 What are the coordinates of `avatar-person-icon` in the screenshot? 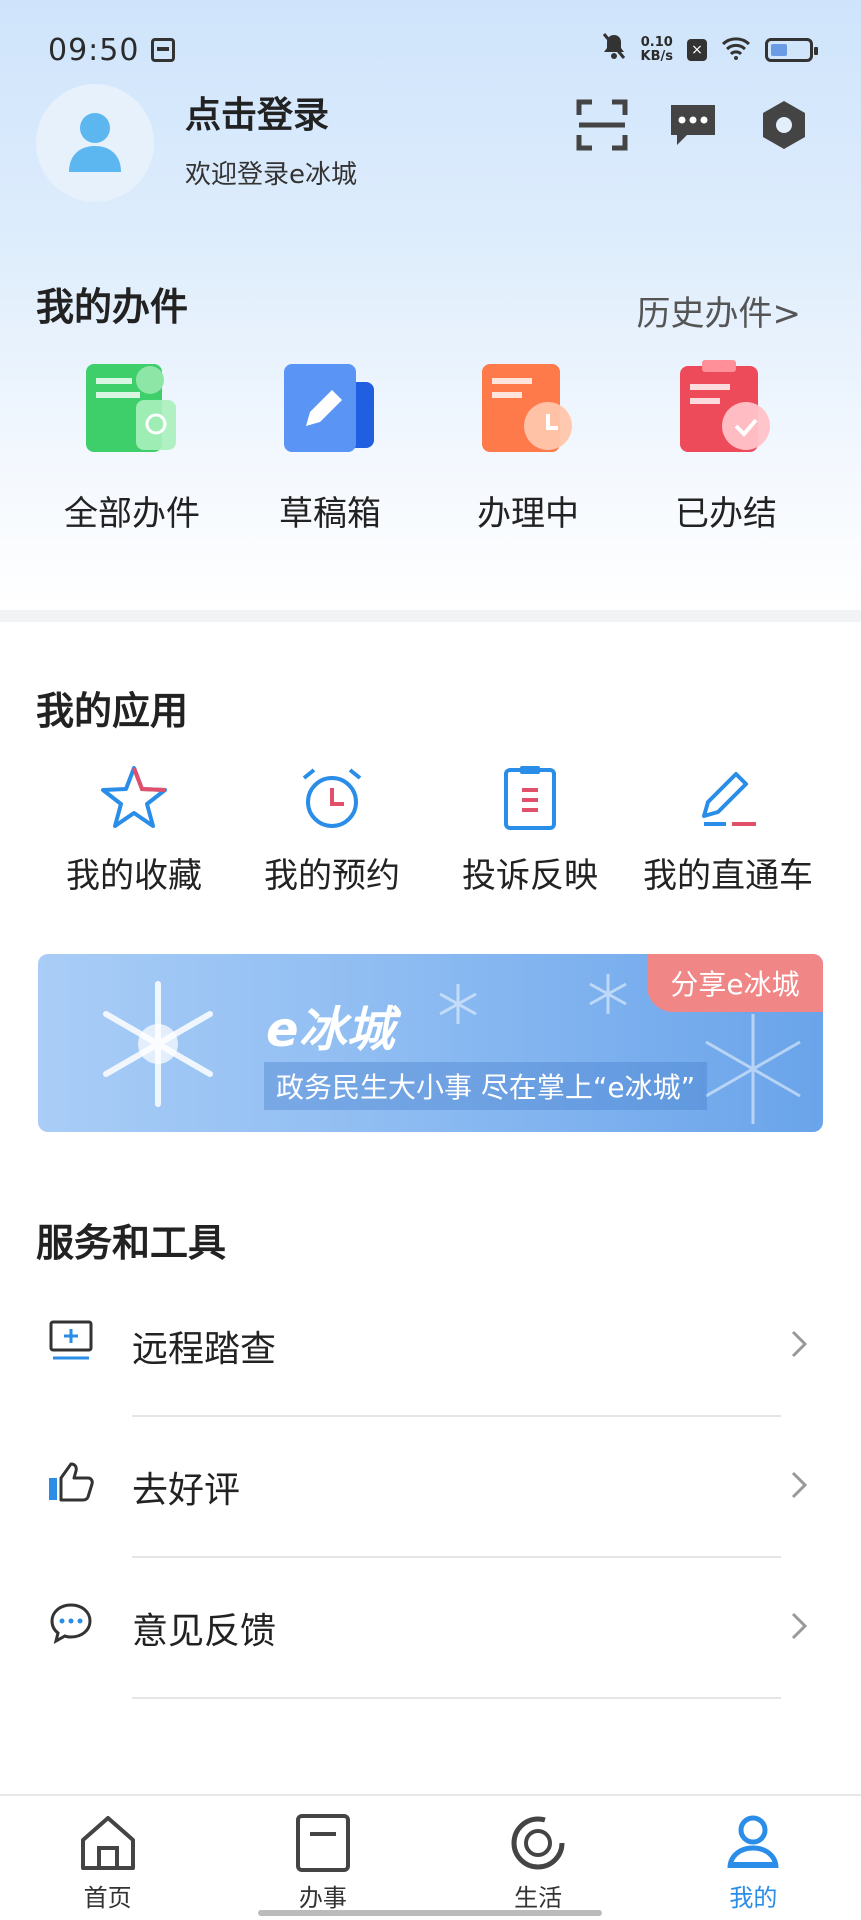 It's located at (95, 142).